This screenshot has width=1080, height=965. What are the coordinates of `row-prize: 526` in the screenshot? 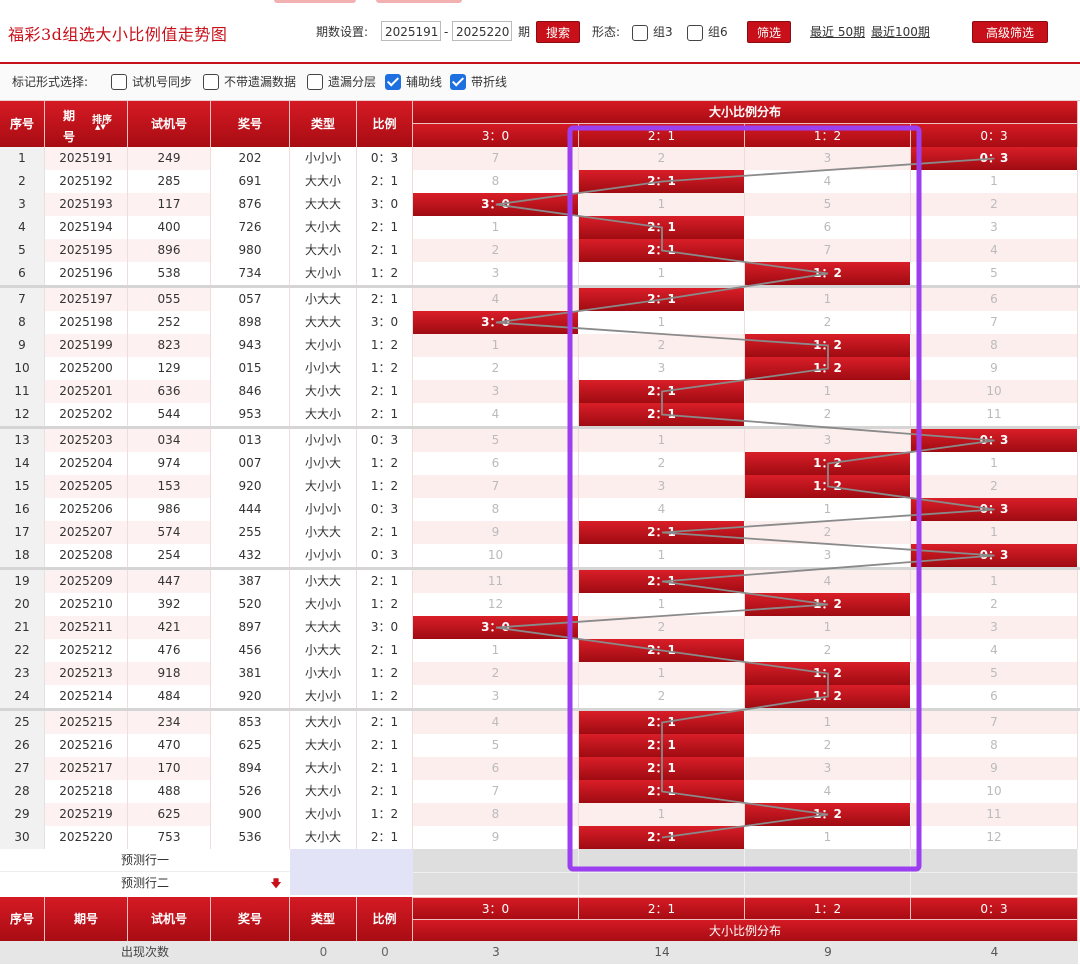 It's located at (250, 791).